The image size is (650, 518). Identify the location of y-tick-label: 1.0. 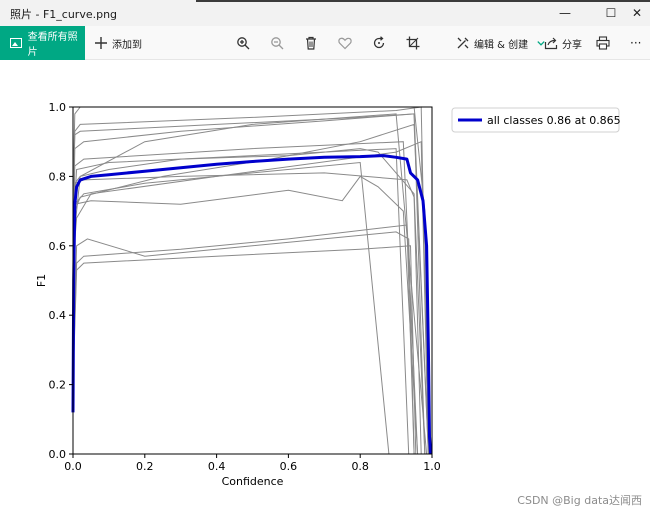
(58, 107).